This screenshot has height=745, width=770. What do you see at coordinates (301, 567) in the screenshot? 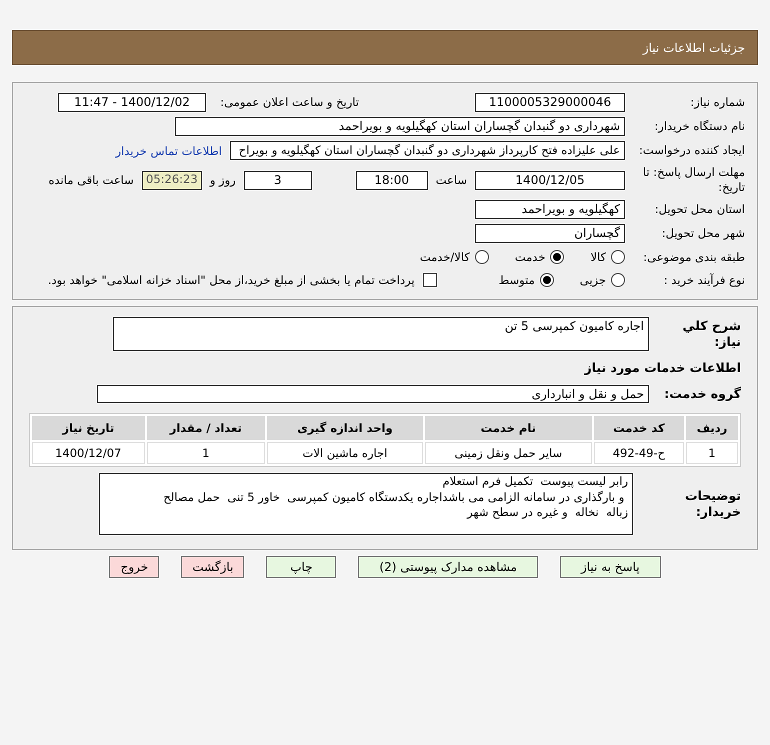
I see `action-button: چاپ` at bounding box center [301, 567].